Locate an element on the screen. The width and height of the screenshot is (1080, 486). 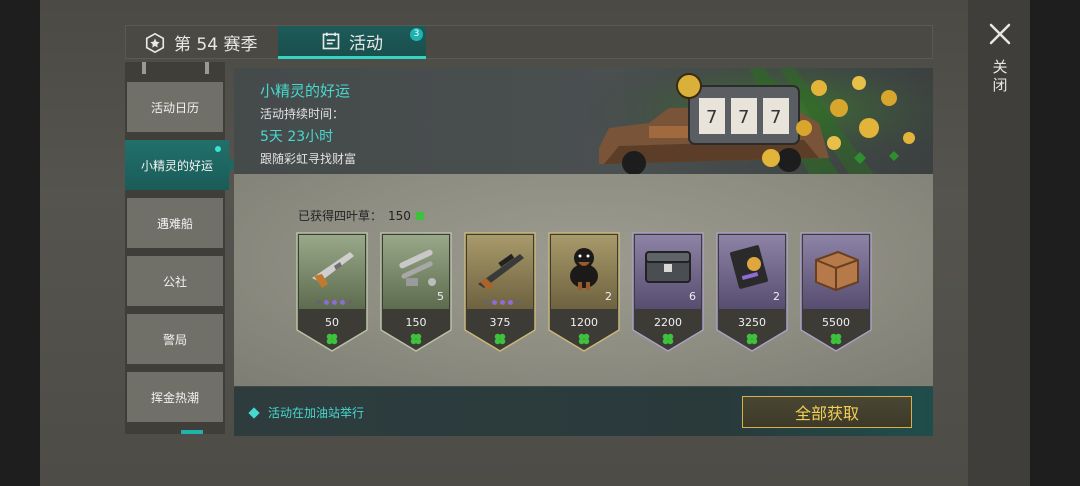
wooden-crate-icon is located at coordinates (837, 271).